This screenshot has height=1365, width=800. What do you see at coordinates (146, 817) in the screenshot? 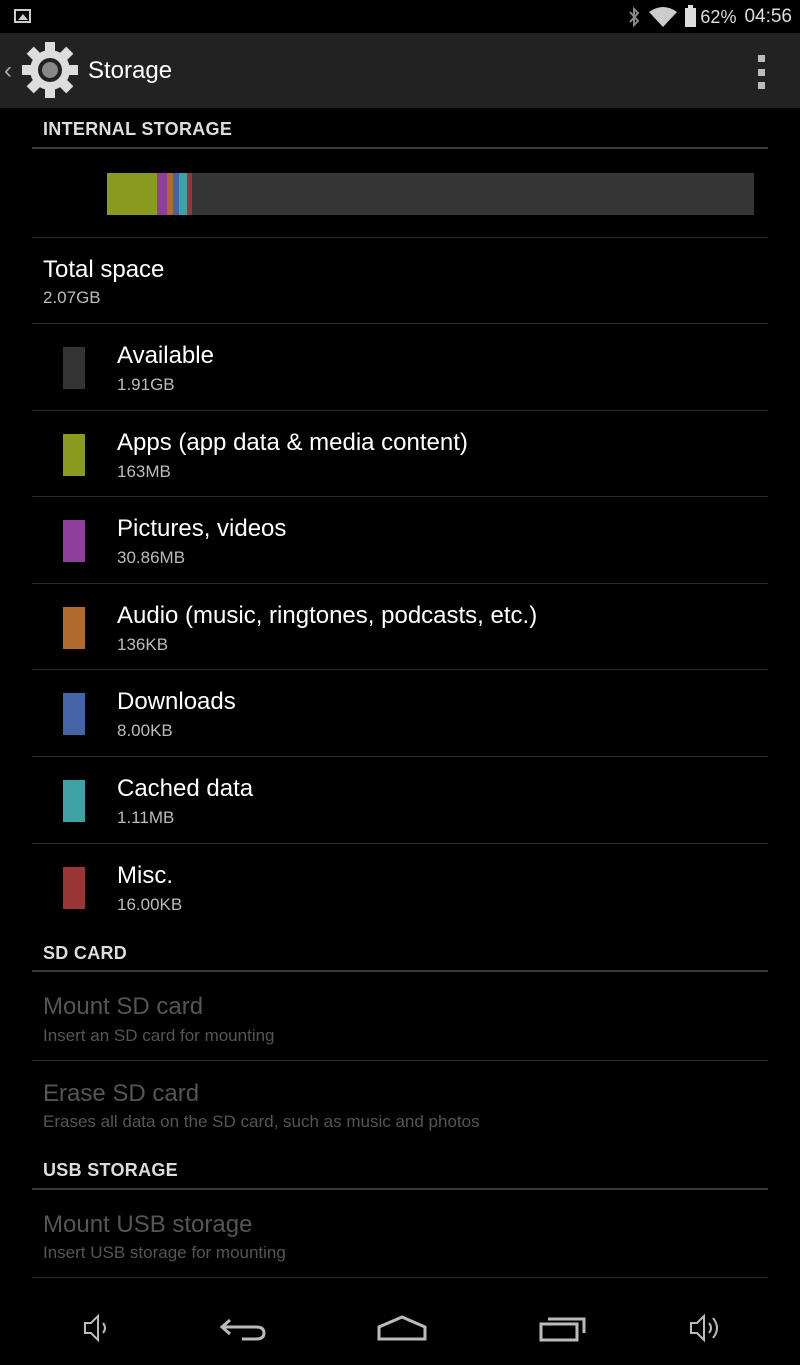
I see `storage-item-value: 1.11MB` at bounding box center [146, 817].